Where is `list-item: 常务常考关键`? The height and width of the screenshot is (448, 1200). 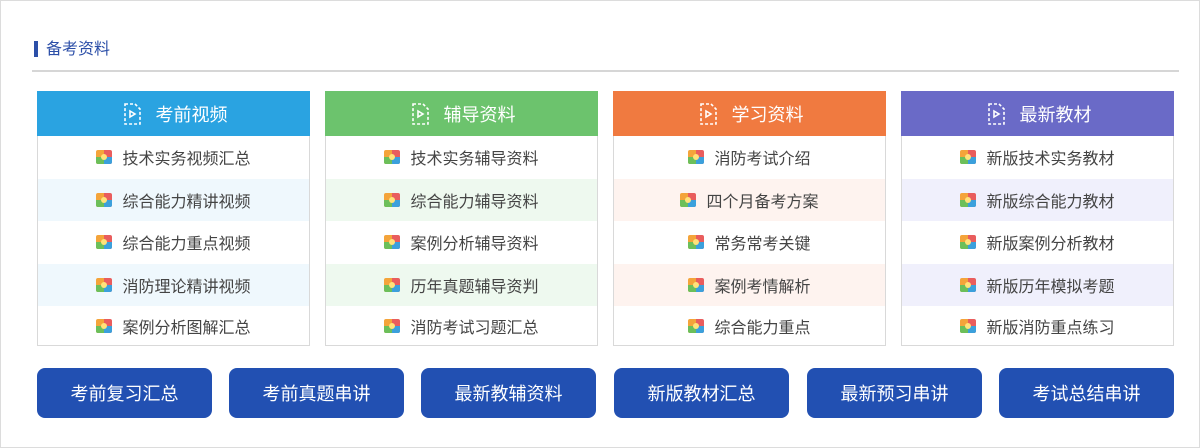 list-item: 常务常考关键 is located at coordinates (749, 242).